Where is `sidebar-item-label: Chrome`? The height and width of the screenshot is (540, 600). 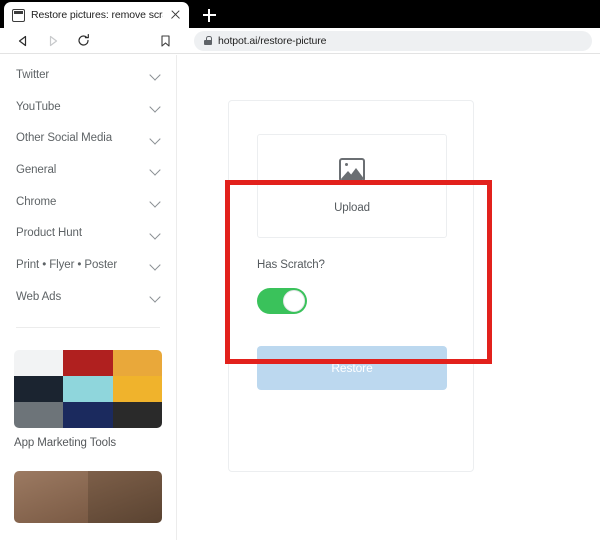
sidebar-item-label: Chrome is located at coordinates (36, 201).